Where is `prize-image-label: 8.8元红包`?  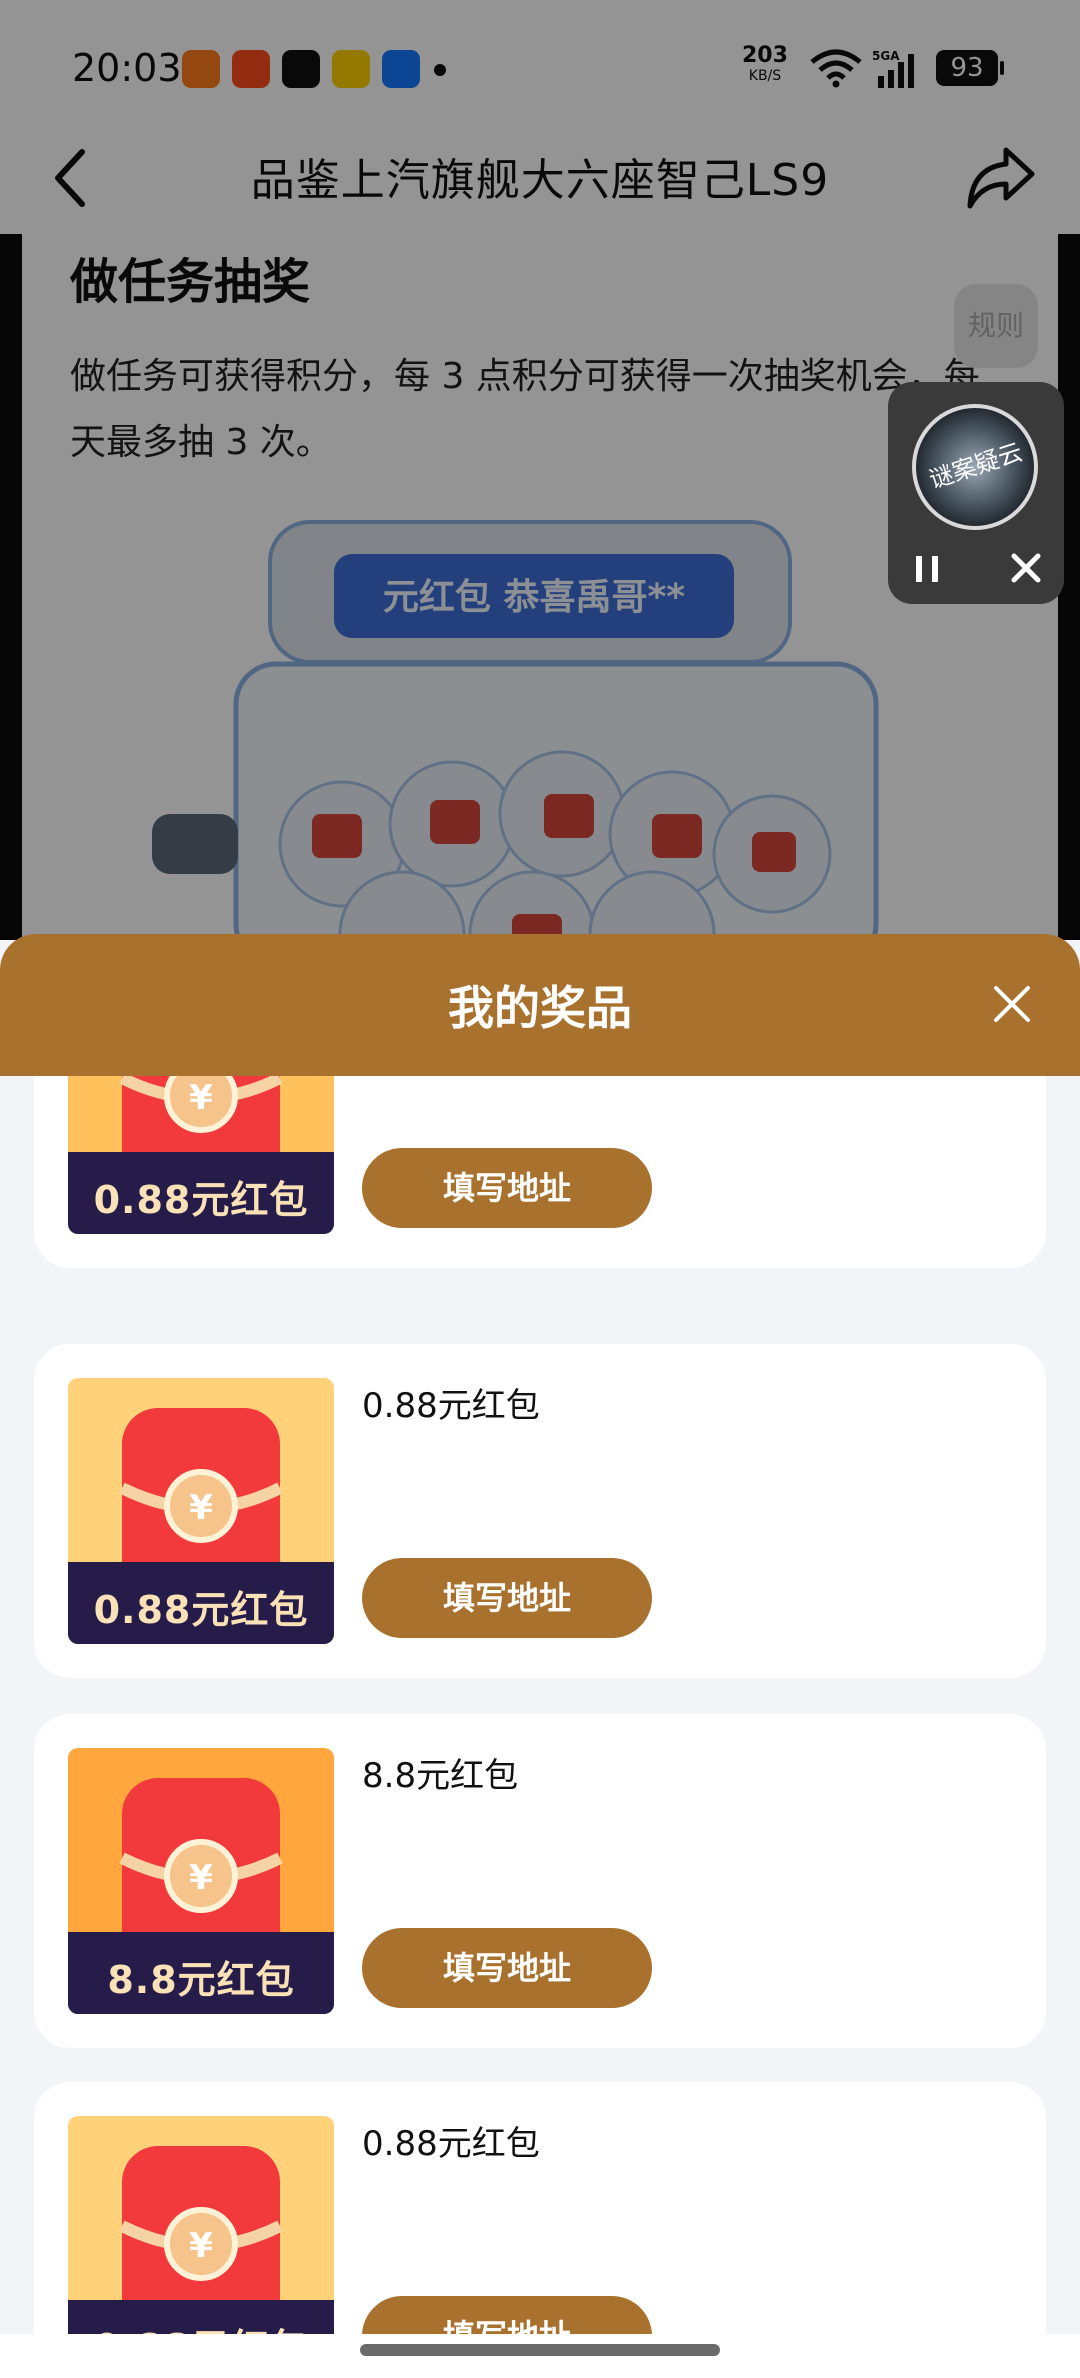 prize-image-label: 8.8元红包 is located at coordinates (201, 1980).